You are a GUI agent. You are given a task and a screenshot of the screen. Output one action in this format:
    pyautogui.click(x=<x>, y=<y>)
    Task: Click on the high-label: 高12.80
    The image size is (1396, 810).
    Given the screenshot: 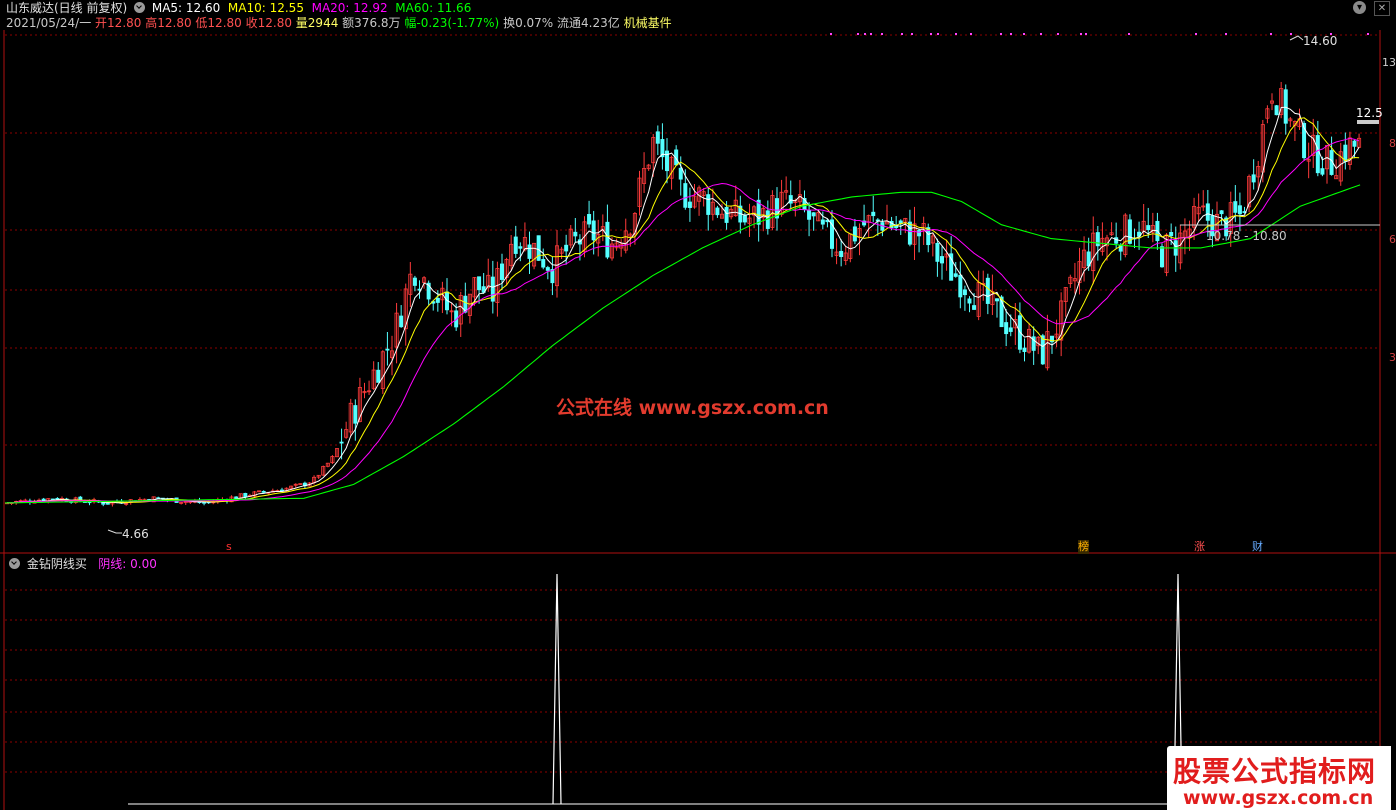 What is the action you would take?
    pyautogui.click(x=168, y=23)
    